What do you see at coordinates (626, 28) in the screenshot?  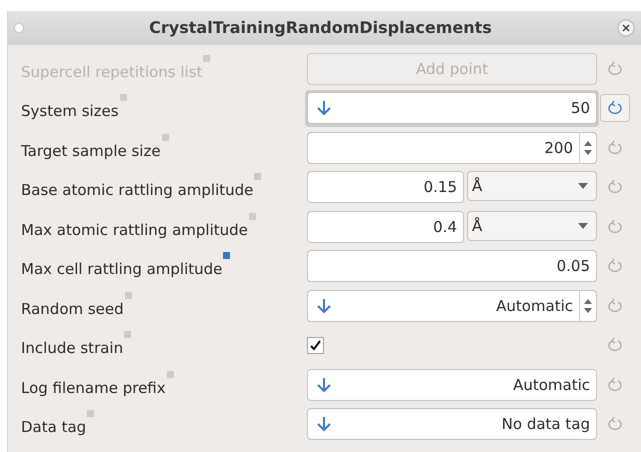 I see `close-icon` at bounding box center [626, 28].